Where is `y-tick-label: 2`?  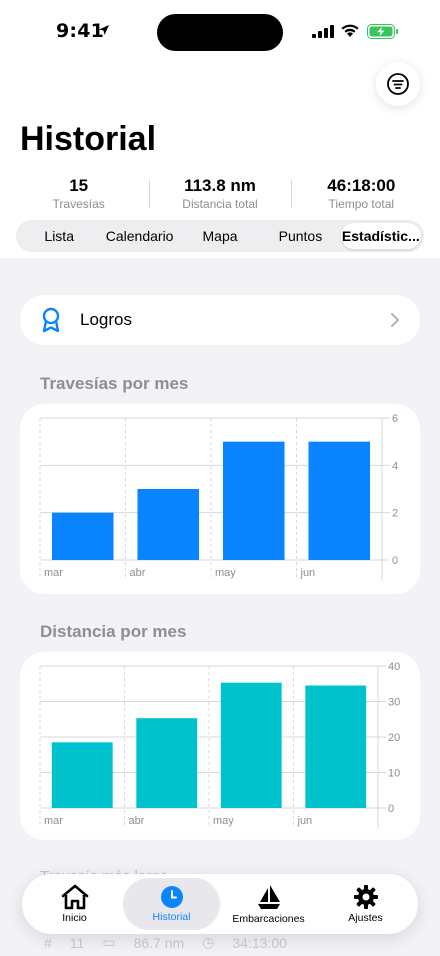 y-tick-label: 2 is located at coordinates (395, 514).